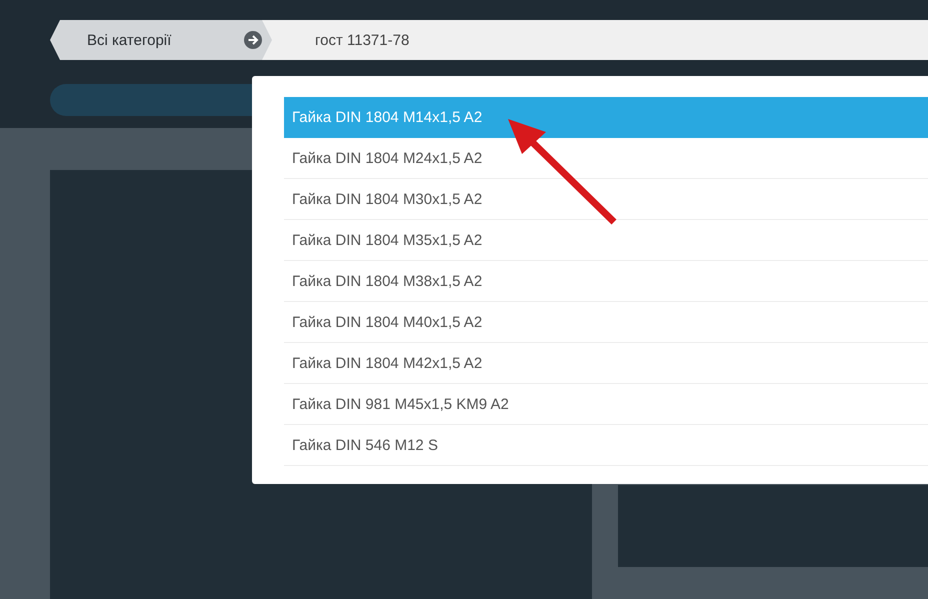  What do you see at coordinates (606, 322) in the screenshot?
I see `suggestion-item: Гайка DIN 1804 M40x1,5 A2` at bounding box center [606, 322].